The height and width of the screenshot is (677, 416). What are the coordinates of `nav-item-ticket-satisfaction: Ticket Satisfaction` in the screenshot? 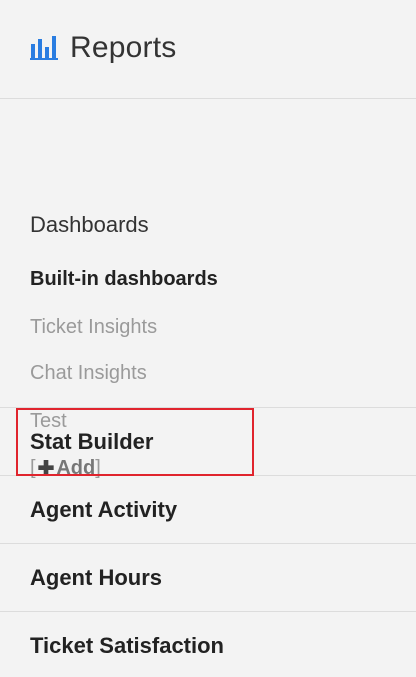 It's located at (208, 644).